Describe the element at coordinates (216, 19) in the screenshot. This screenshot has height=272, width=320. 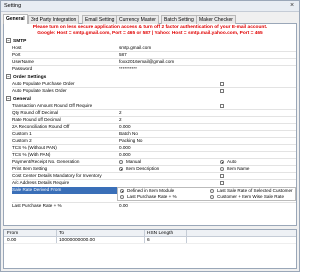
I see `tab-maker-checker: Maker Checker` at that location.